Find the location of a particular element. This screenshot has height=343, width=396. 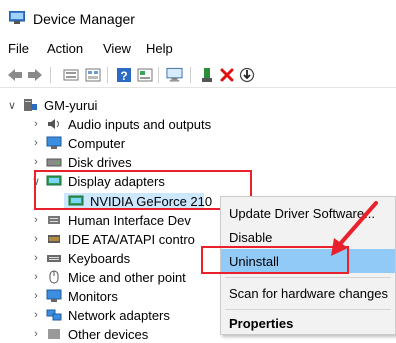

annotation-arrow is located at coordinates (354, 228).